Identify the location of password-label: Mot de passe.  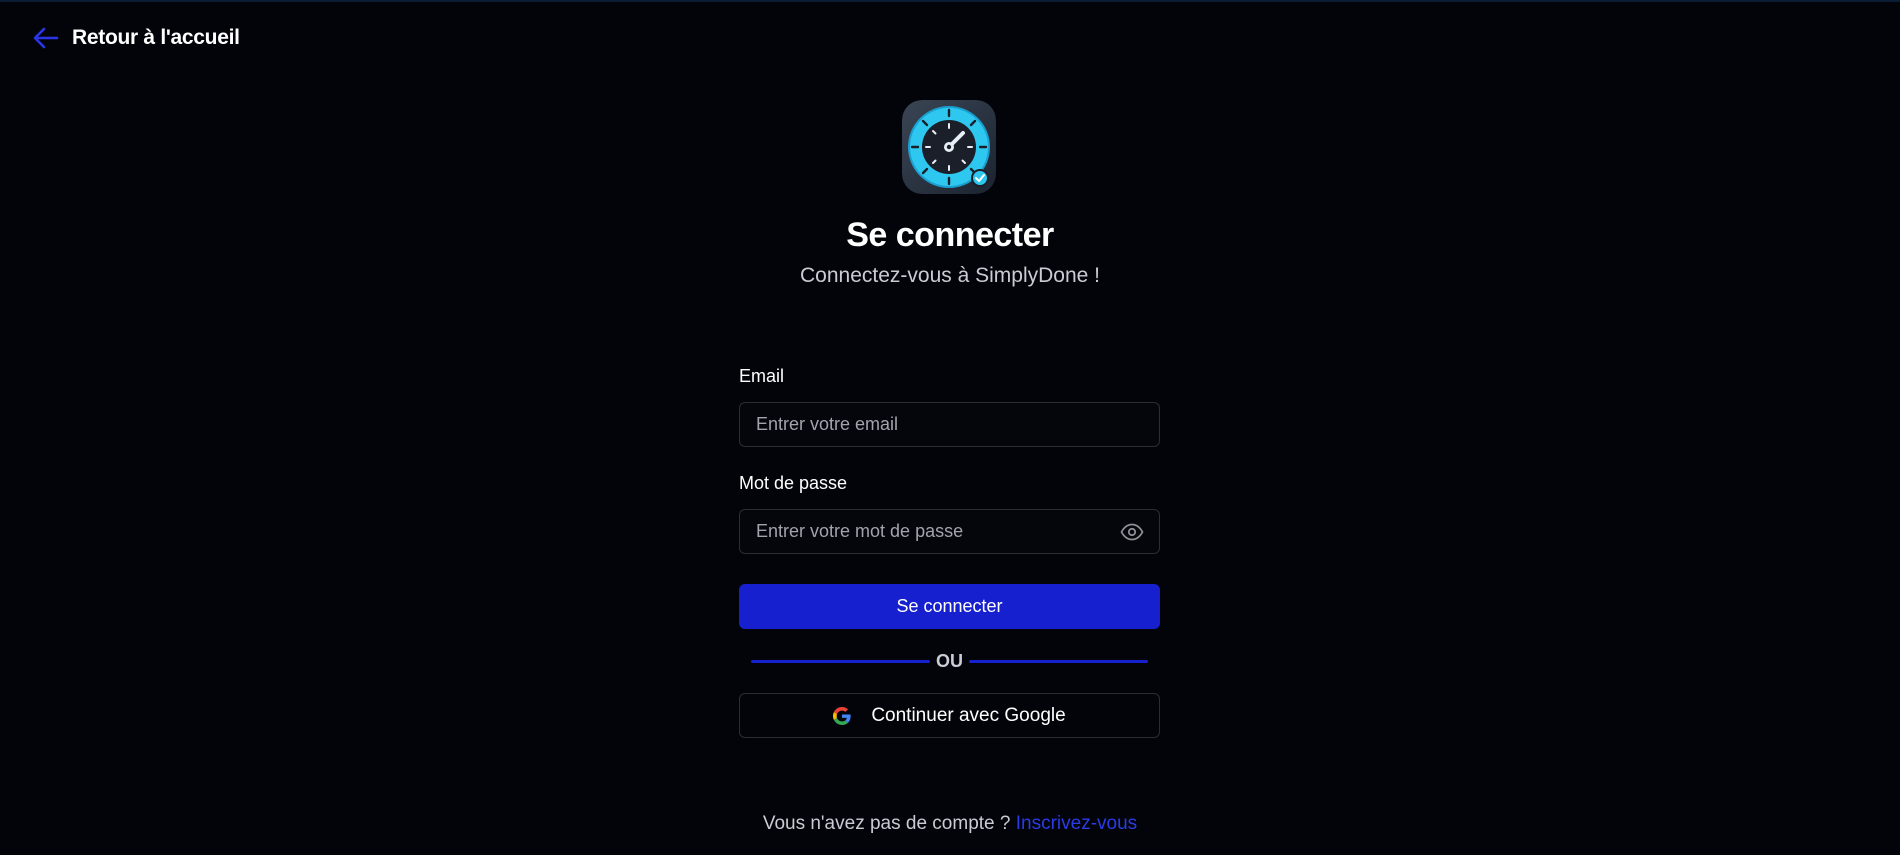
(793, 483).